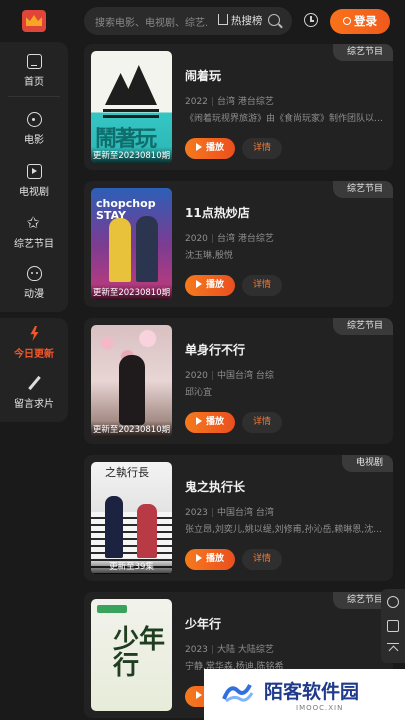 The width and height of the screenshot is (405, 720). What do you see at coordinates (274, 20) in the screenshot?
I see `search-icon` at bounding box center [274, 20].